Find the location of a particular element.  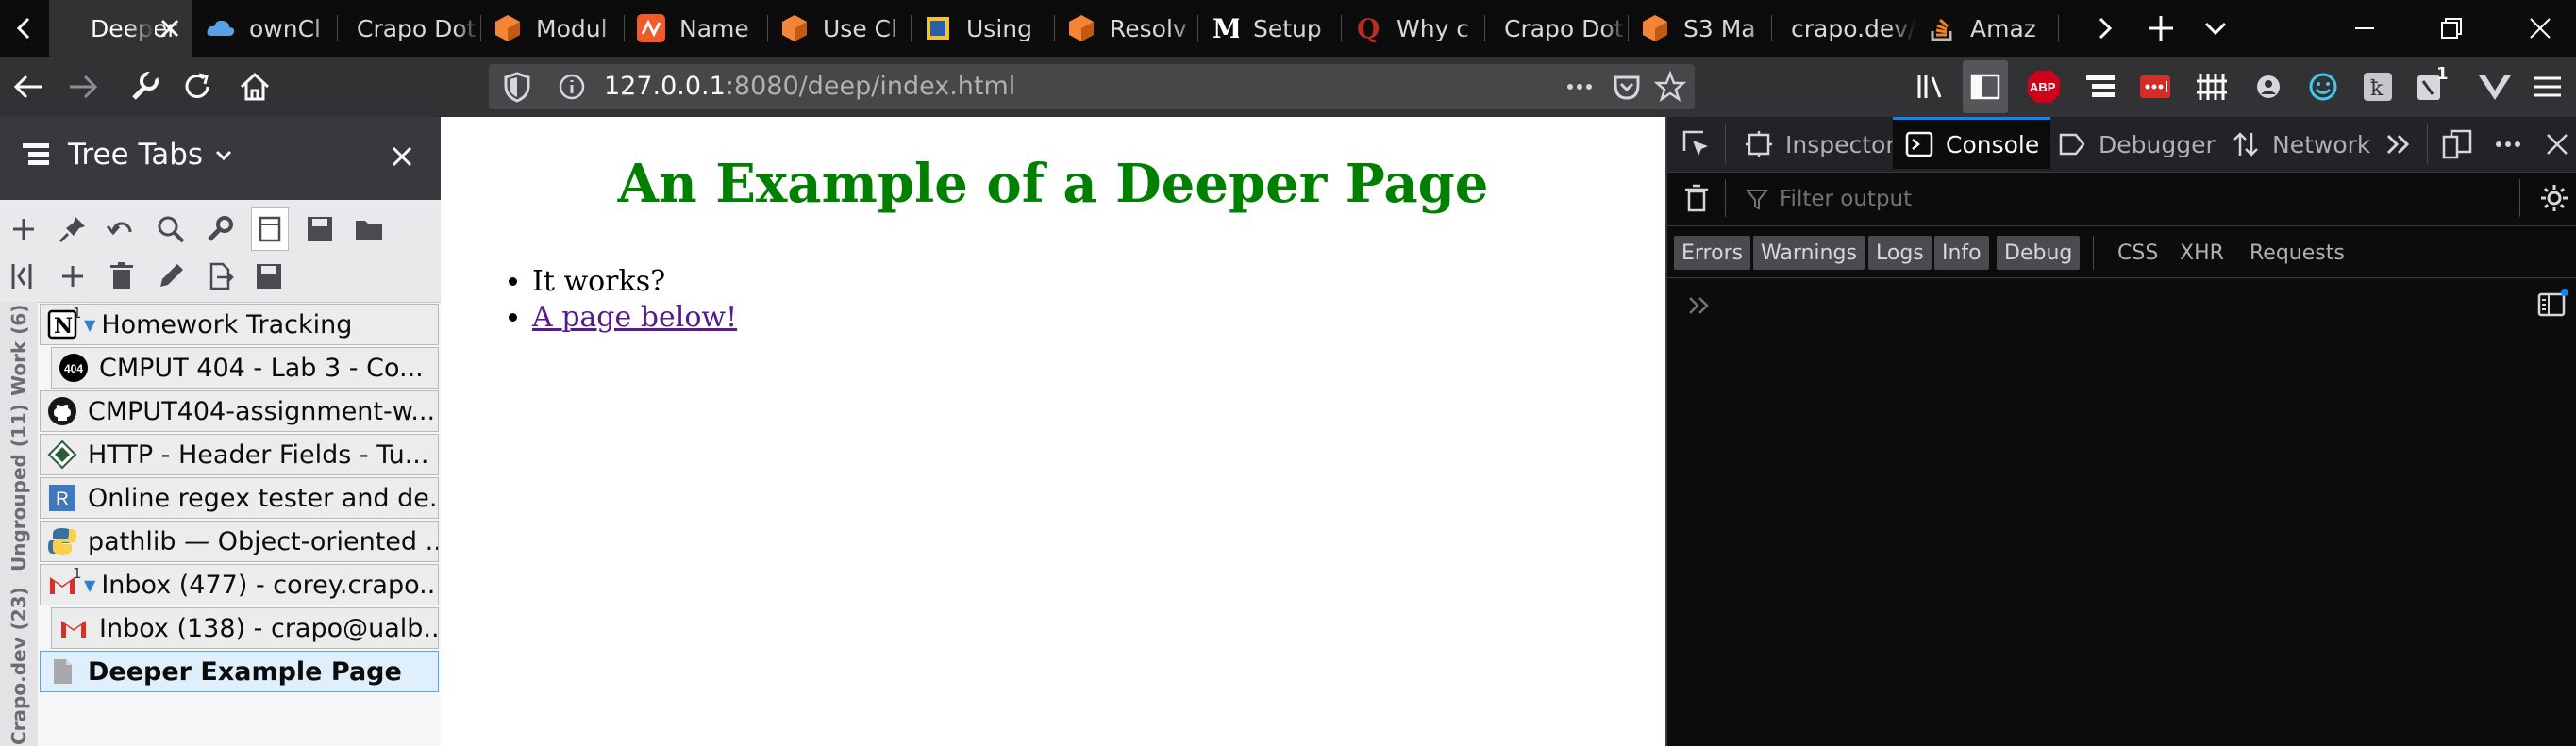

pocket-button is located at coordinates (1627, 87).